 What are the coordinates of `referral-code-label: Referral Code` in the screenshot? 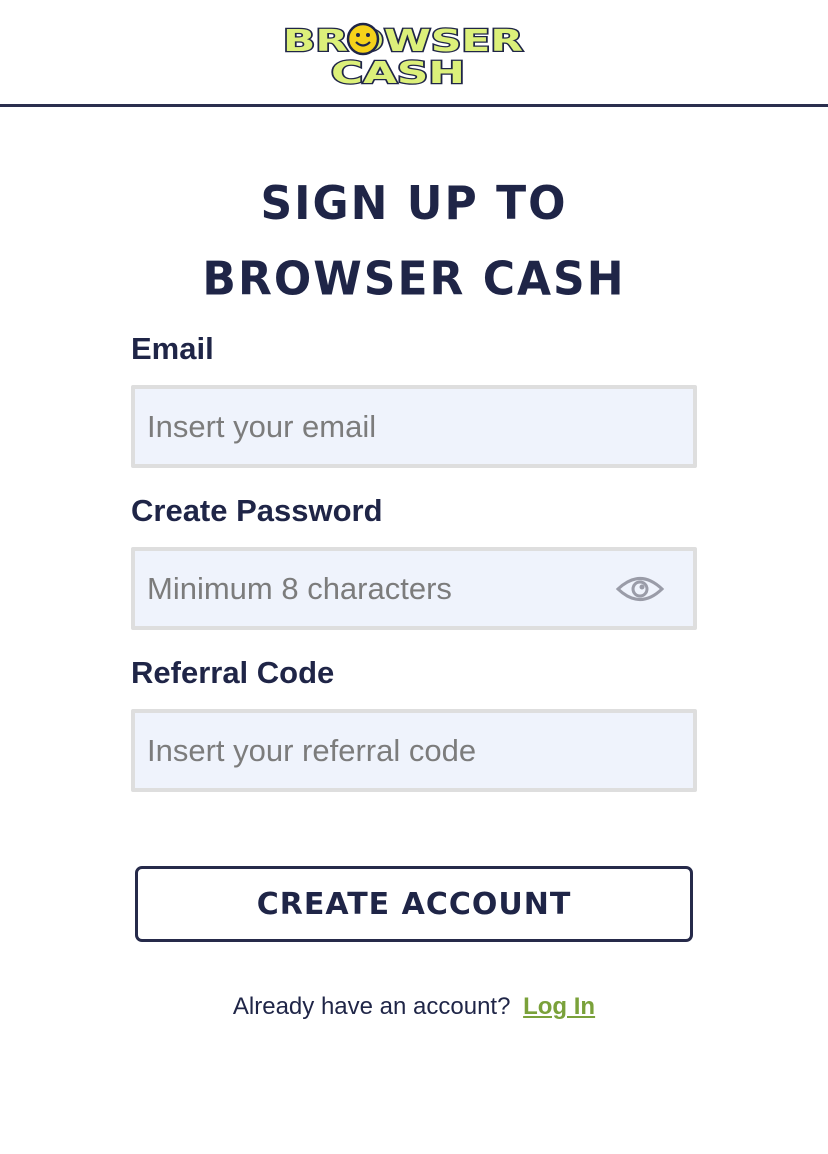 It's located at (233, 672).